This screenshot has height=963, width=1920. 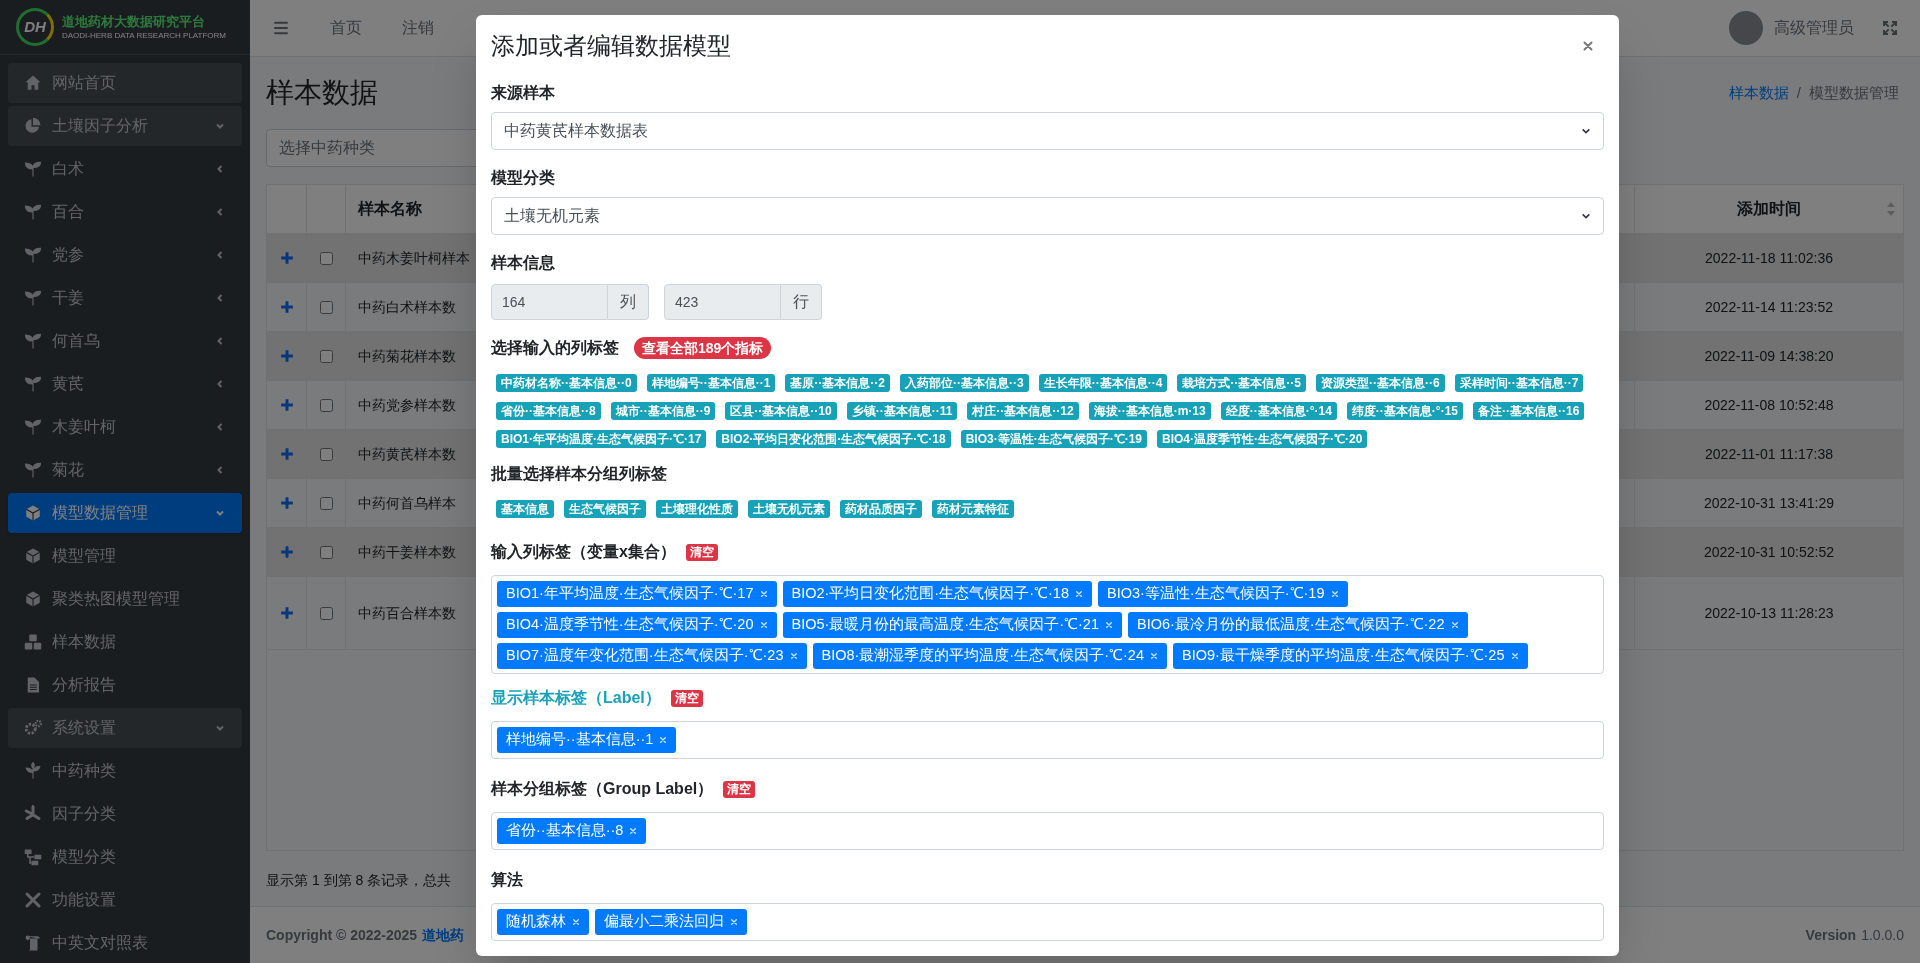 I want to click on field-label: 模型分类, so click(x=523, y=178).